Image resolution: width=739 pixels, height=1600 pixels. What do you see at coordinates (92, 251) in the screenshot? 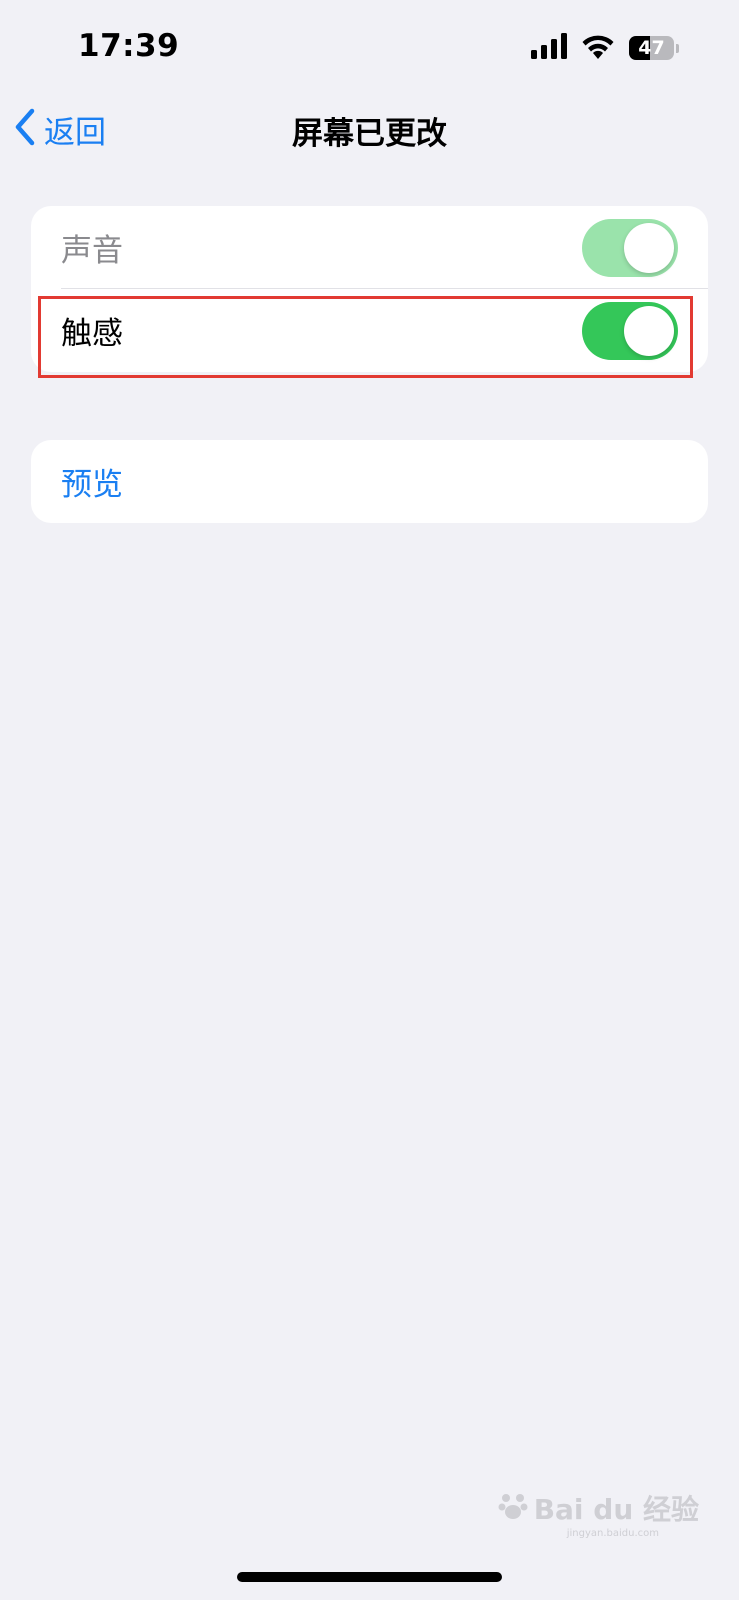
I see `sound-label: 声音` at bounding box center [92, 251].